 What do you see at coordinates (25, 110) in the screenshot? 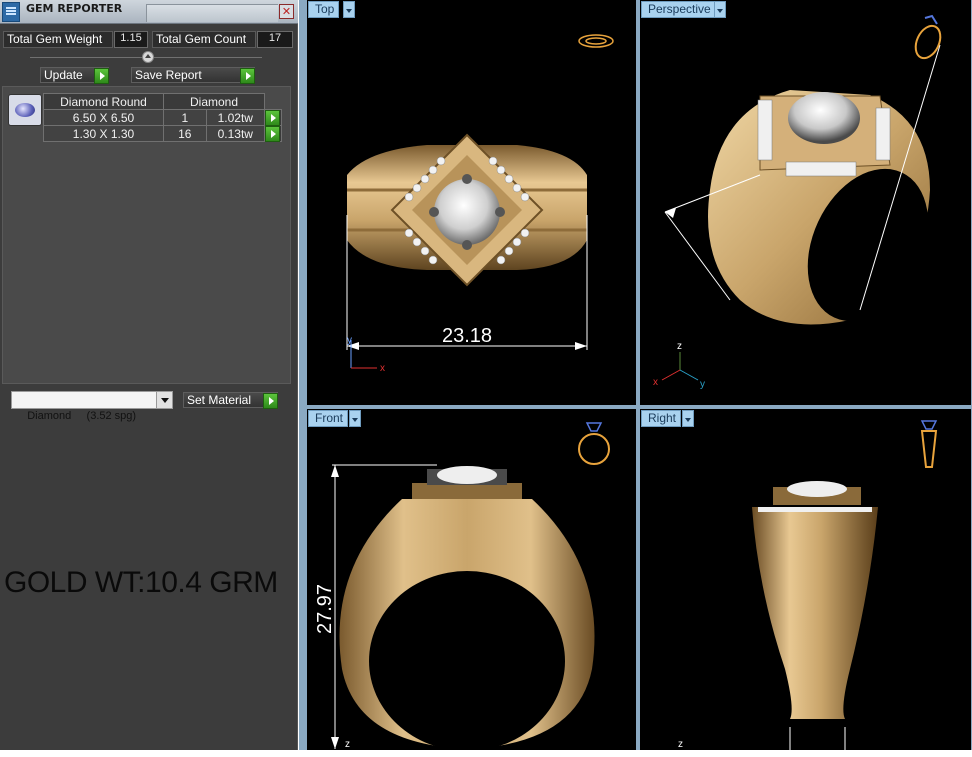
I see `diamond-round-icon` at bounding box center [25, 110].